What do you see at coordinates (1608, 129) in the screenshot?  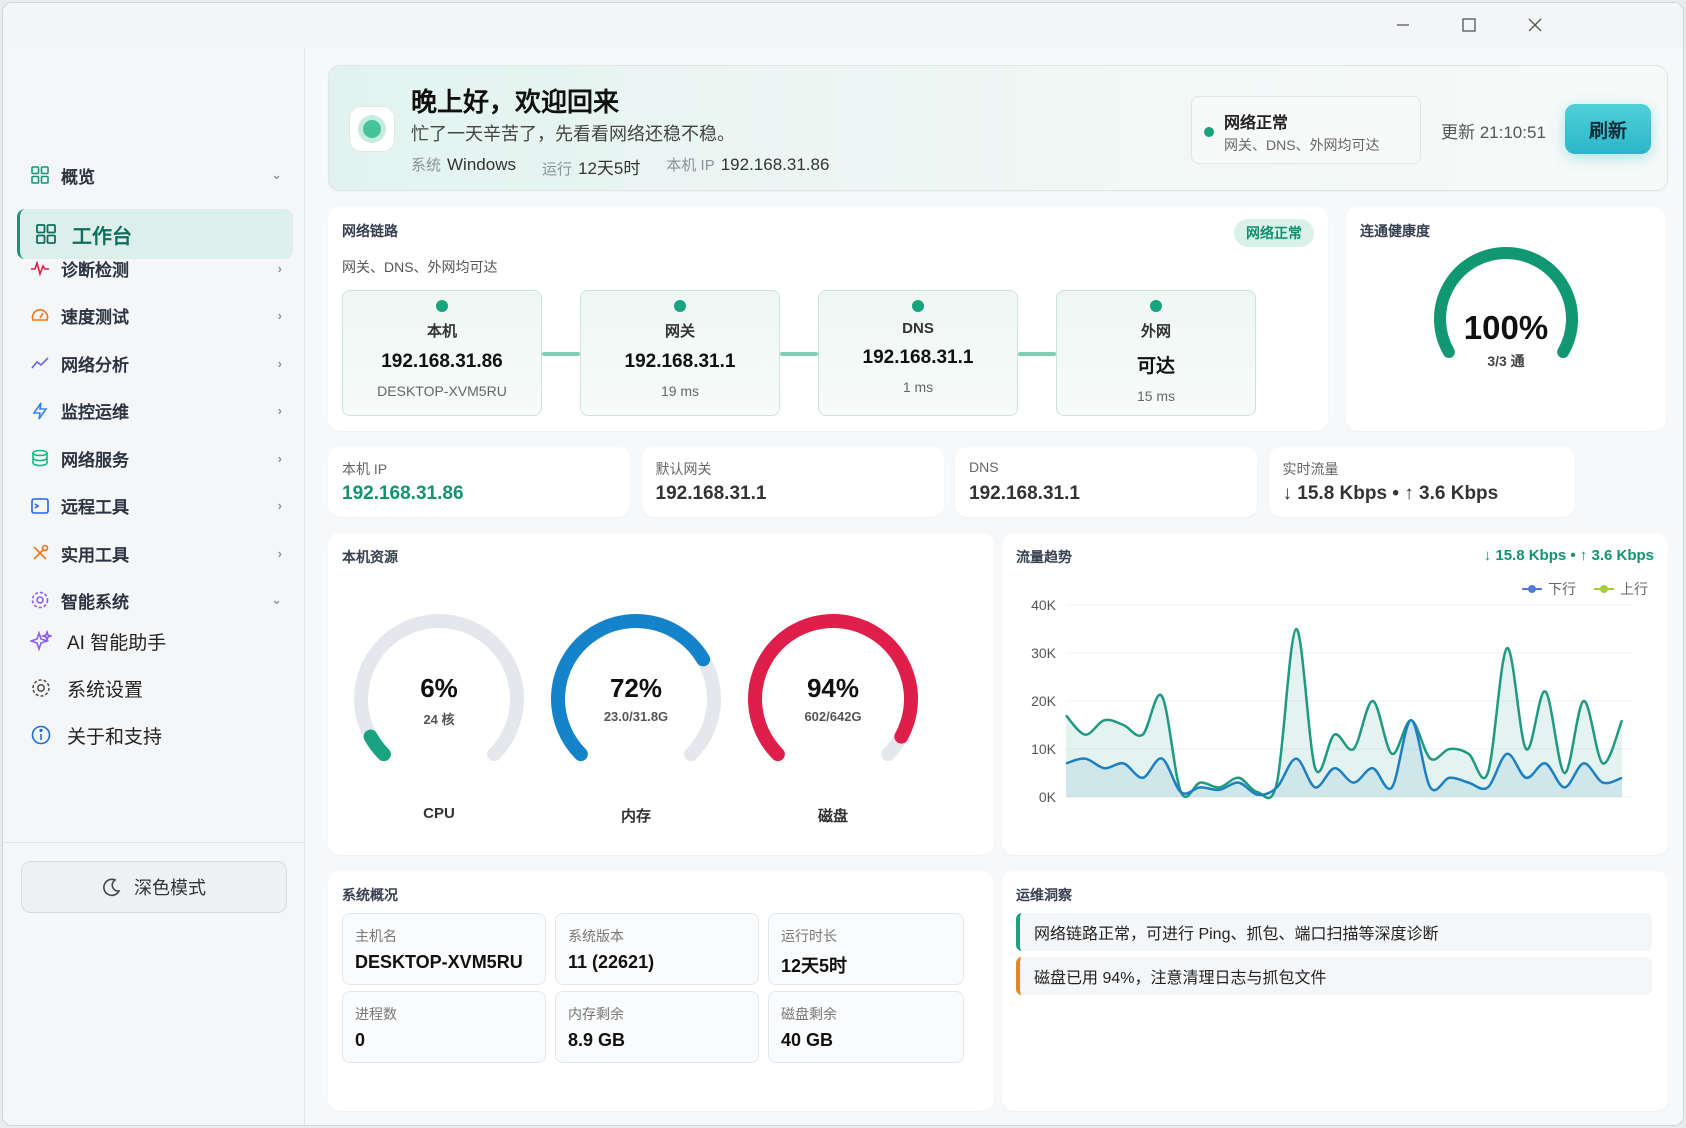 I see `refresh-button: 刷新` at bounding box center [1608, 129].